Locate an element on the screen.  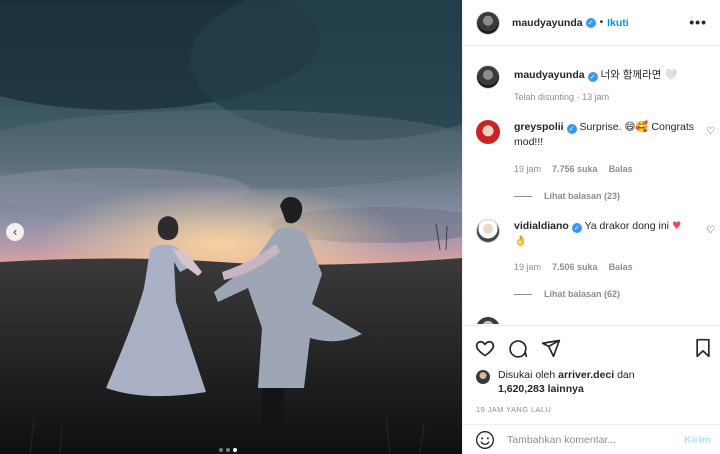
carousel-dot-active is located at coordinates (235, 450).